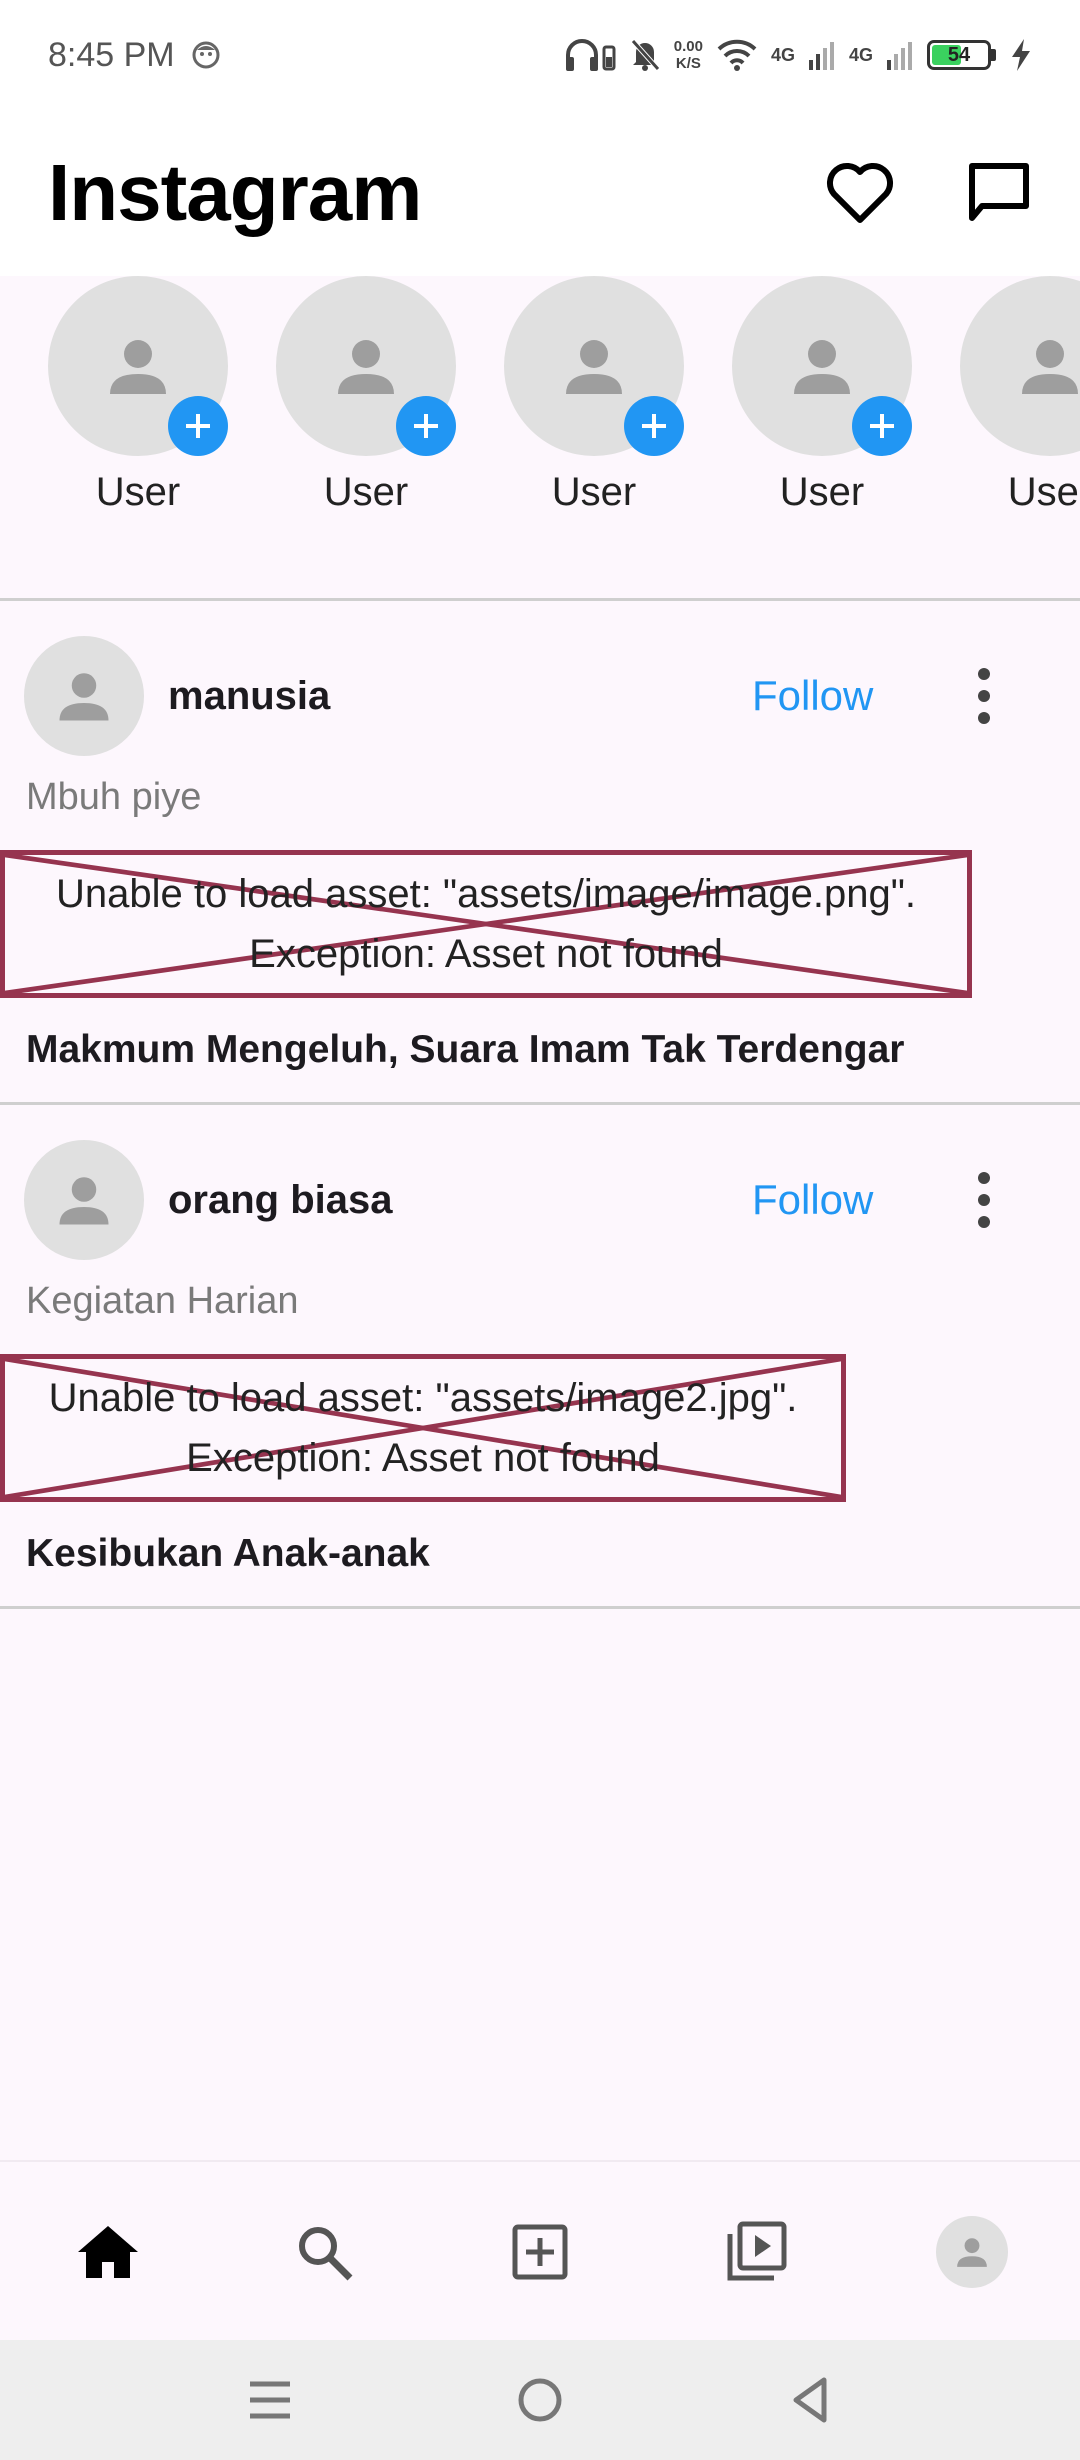 Image resolution: width=1080 pixels, height=2460 pixels. I want to click on mute-bell-icon, so click(645, 55).